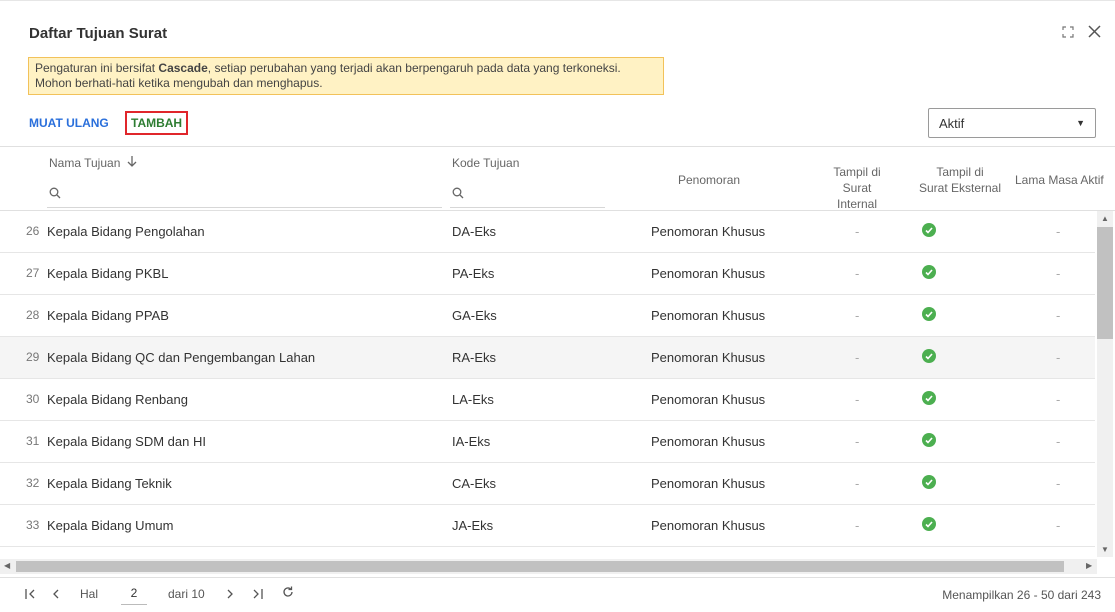 The image size is (1115, 612). What do you see at coordinates (181, 357) in the screenshot?
I see `row-name: Kepala Bidang QC dan Pengembangan Lahan` at bounding box center [181, 357].